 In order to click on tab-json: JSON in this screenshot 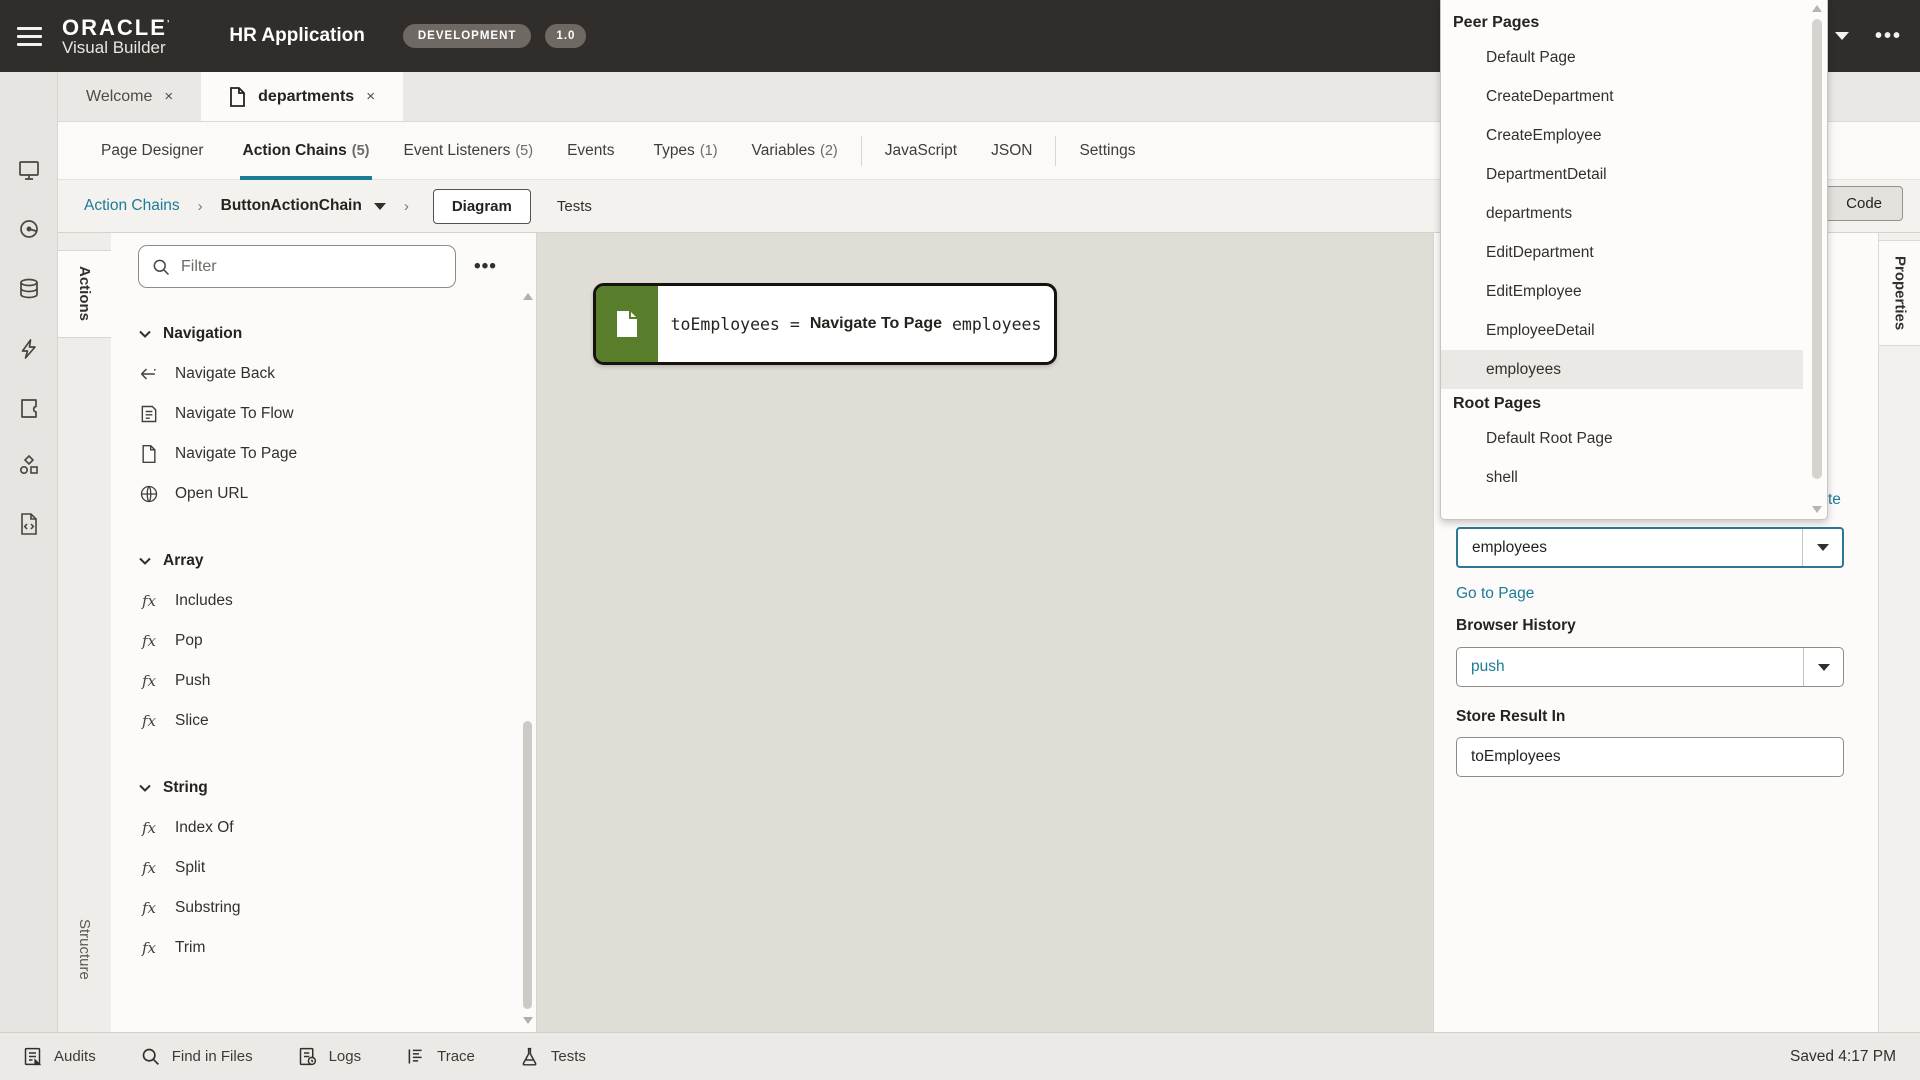, I will do `click(1011, 151)`.